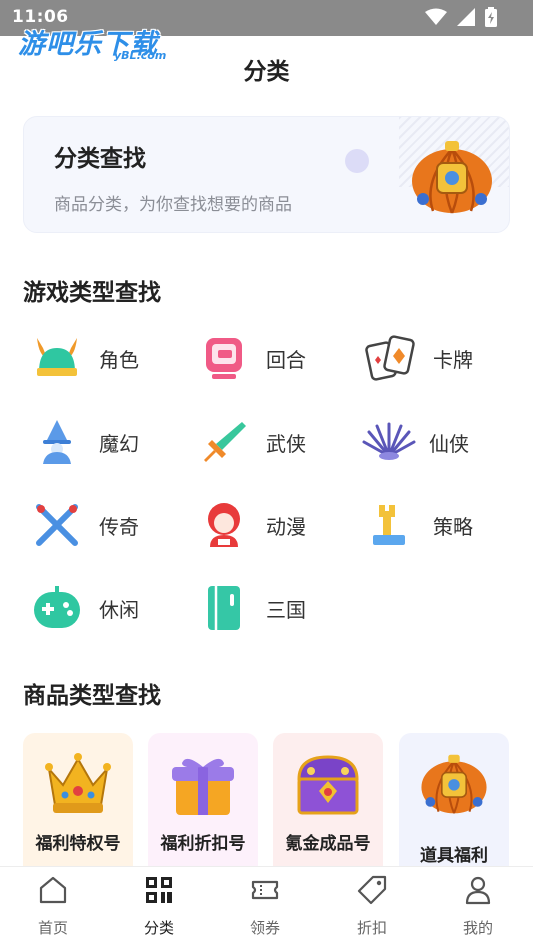 This screenshot has height=948, width=533. I want to click on signal-icon, so click(466, 17).